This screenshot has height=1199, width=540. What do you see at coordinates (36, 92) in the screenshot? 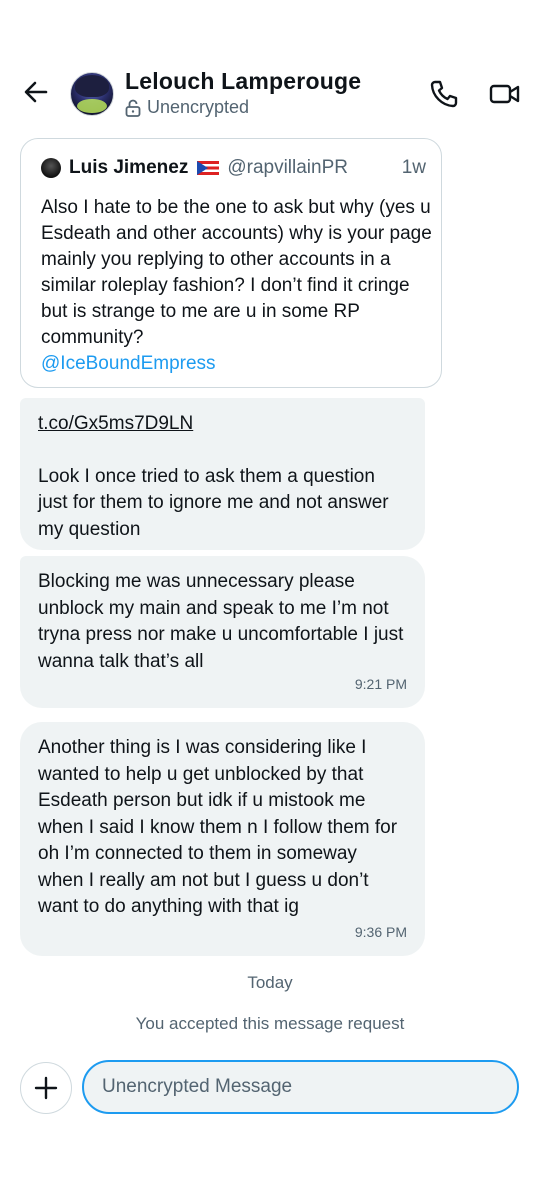
I see `back-arrow-icon` at bounding box center [36, 92].